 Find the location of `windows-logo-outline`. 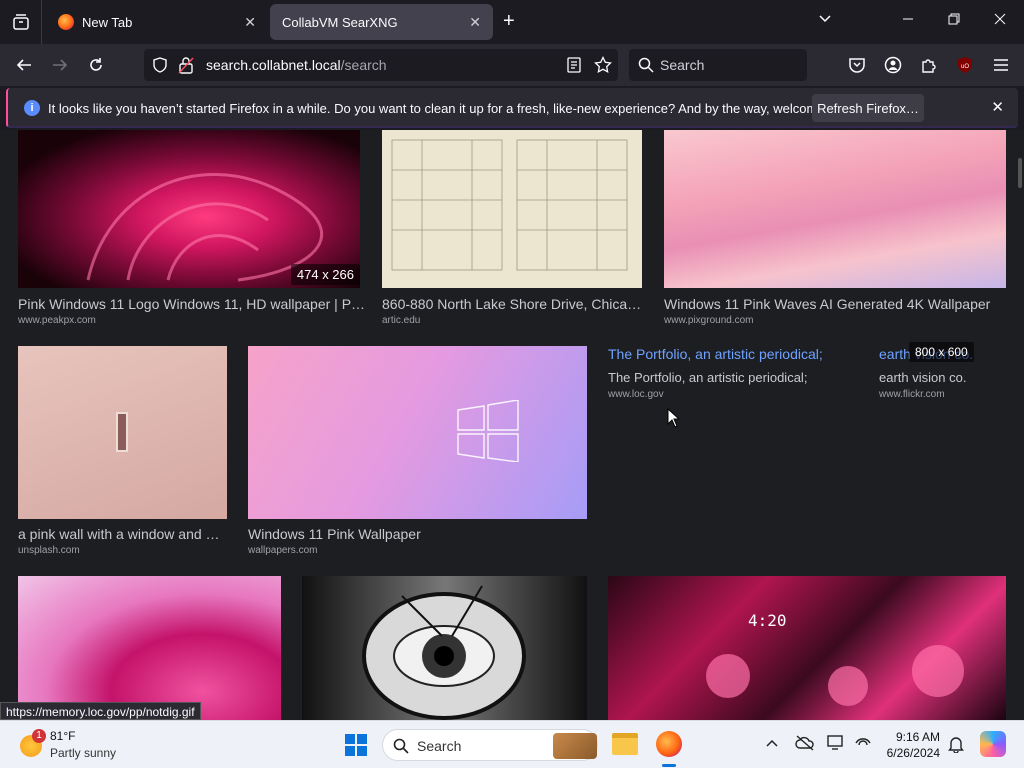

windows-logo-outline is located at coordinates (488, 431).